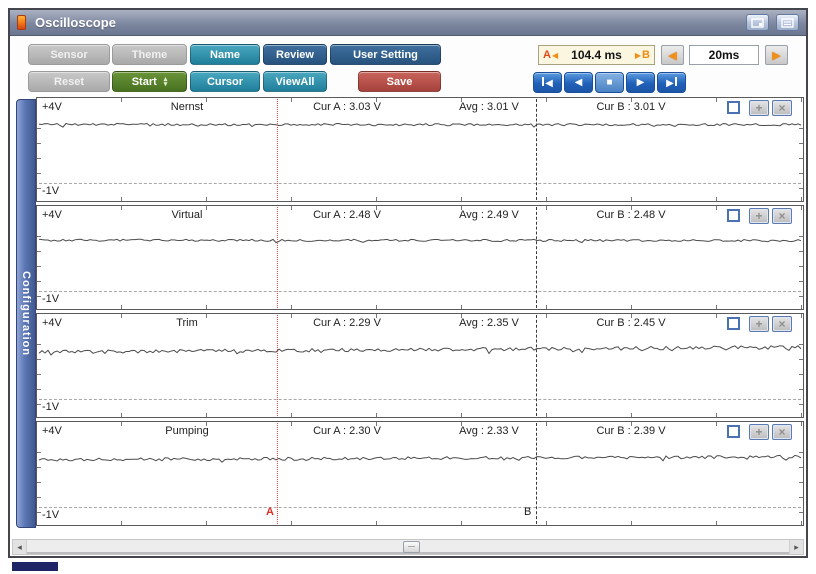 The height and width of the screenshot is (574, 816). Describe the element at coordinates (631, 431) in the screenshot. I see `cursor-b-value: Cur B : 2.39 V` at that location.